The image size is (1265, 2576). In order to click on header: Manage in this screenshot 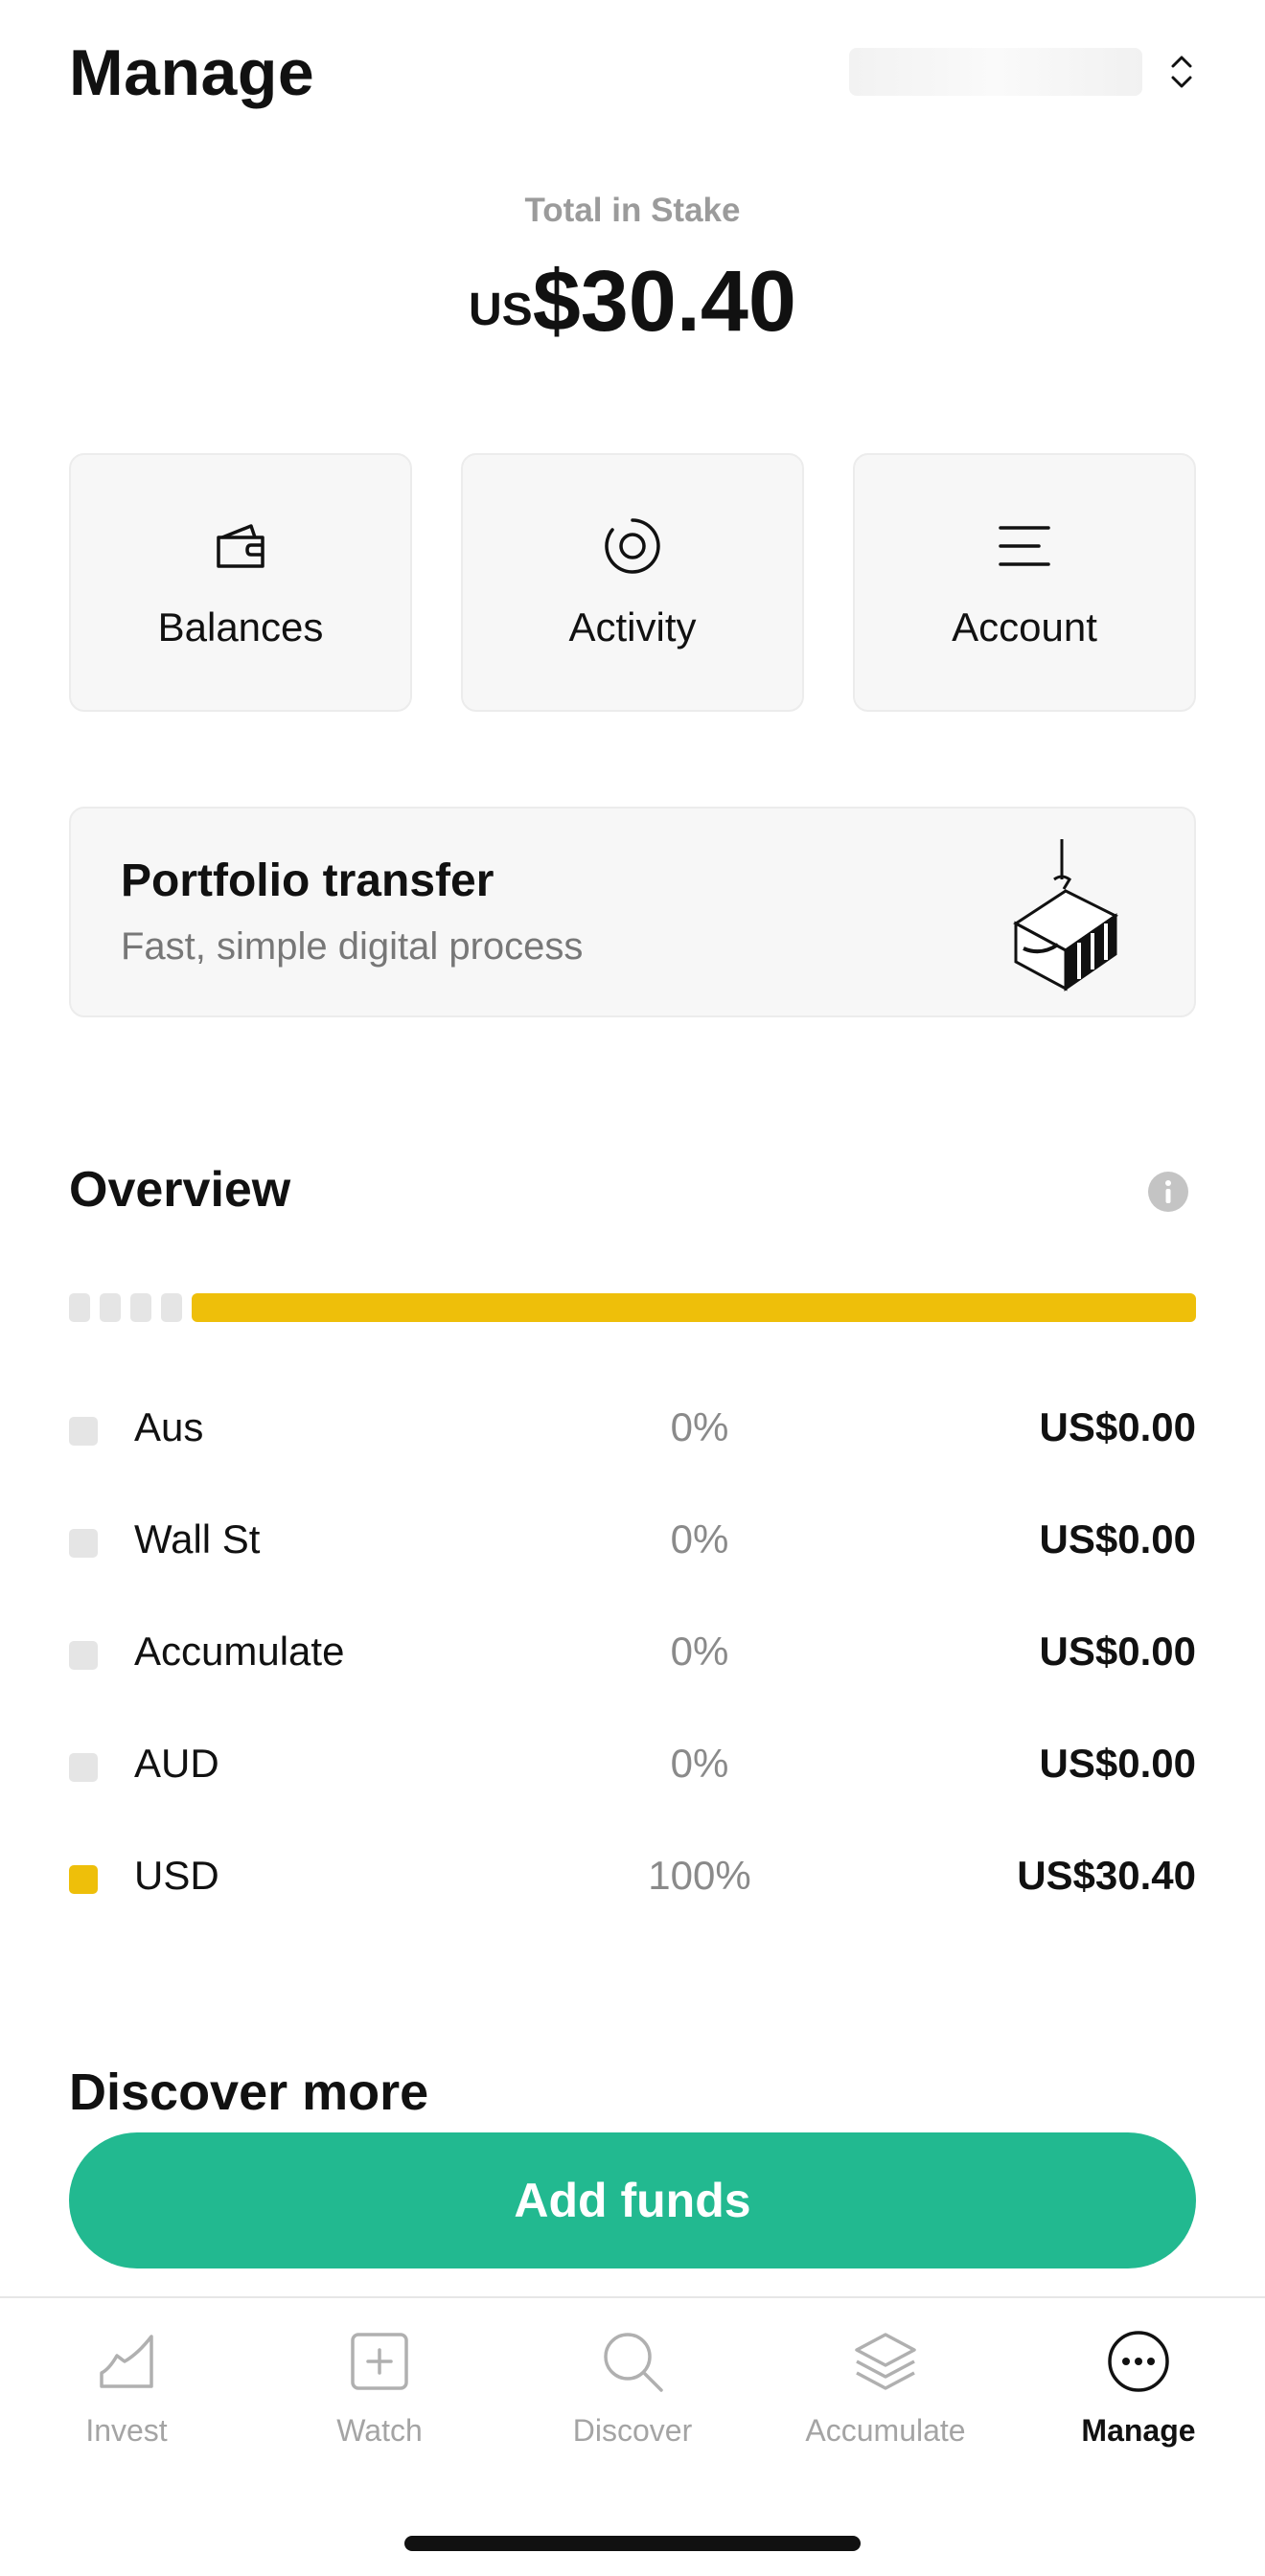, I will do `click(632, 73)`.